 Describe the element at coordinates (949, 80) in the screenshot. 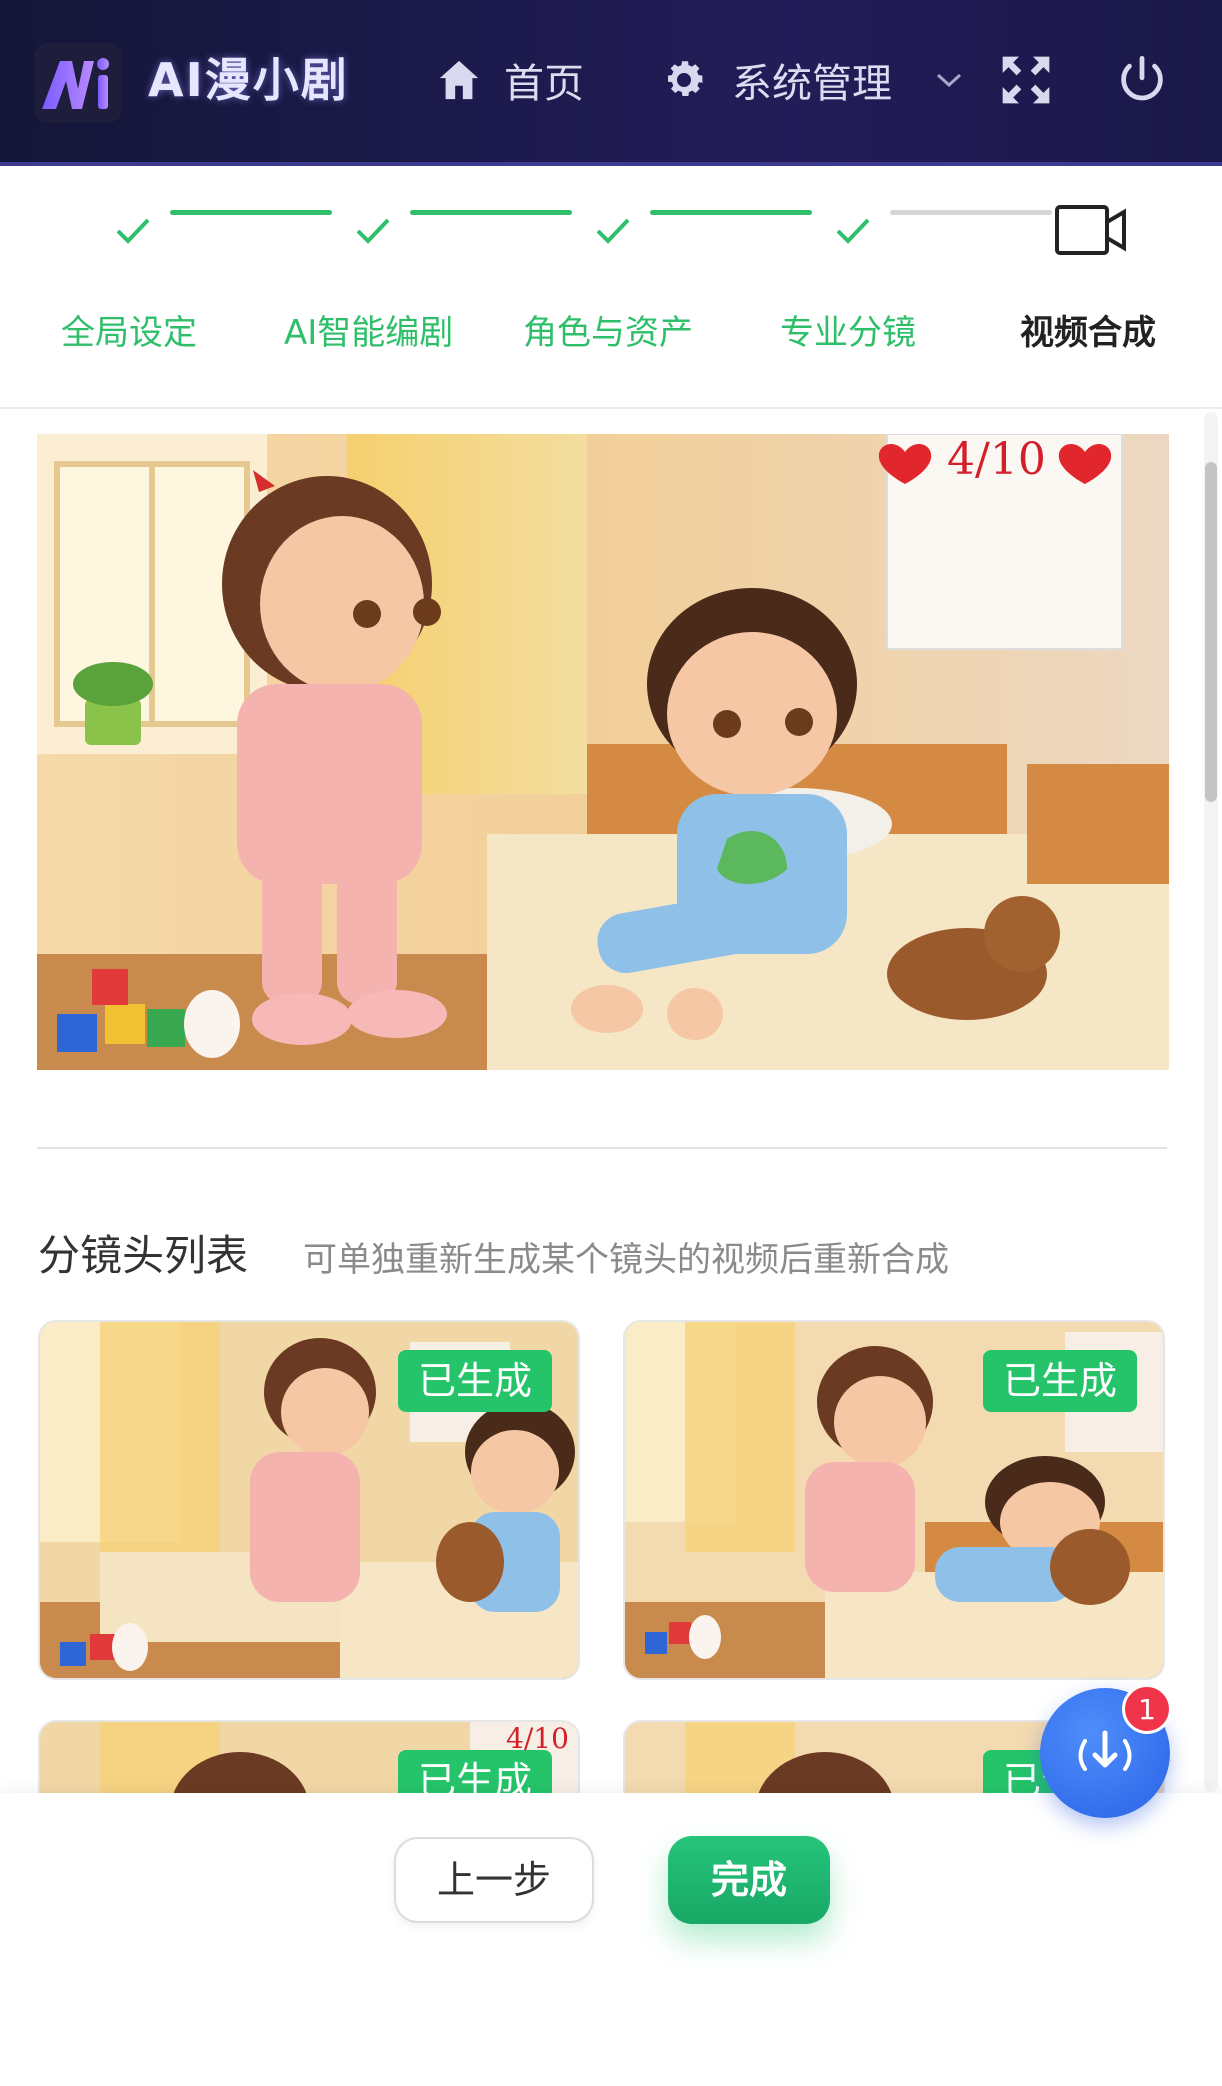

I see `chevron-down-icon` at that location.